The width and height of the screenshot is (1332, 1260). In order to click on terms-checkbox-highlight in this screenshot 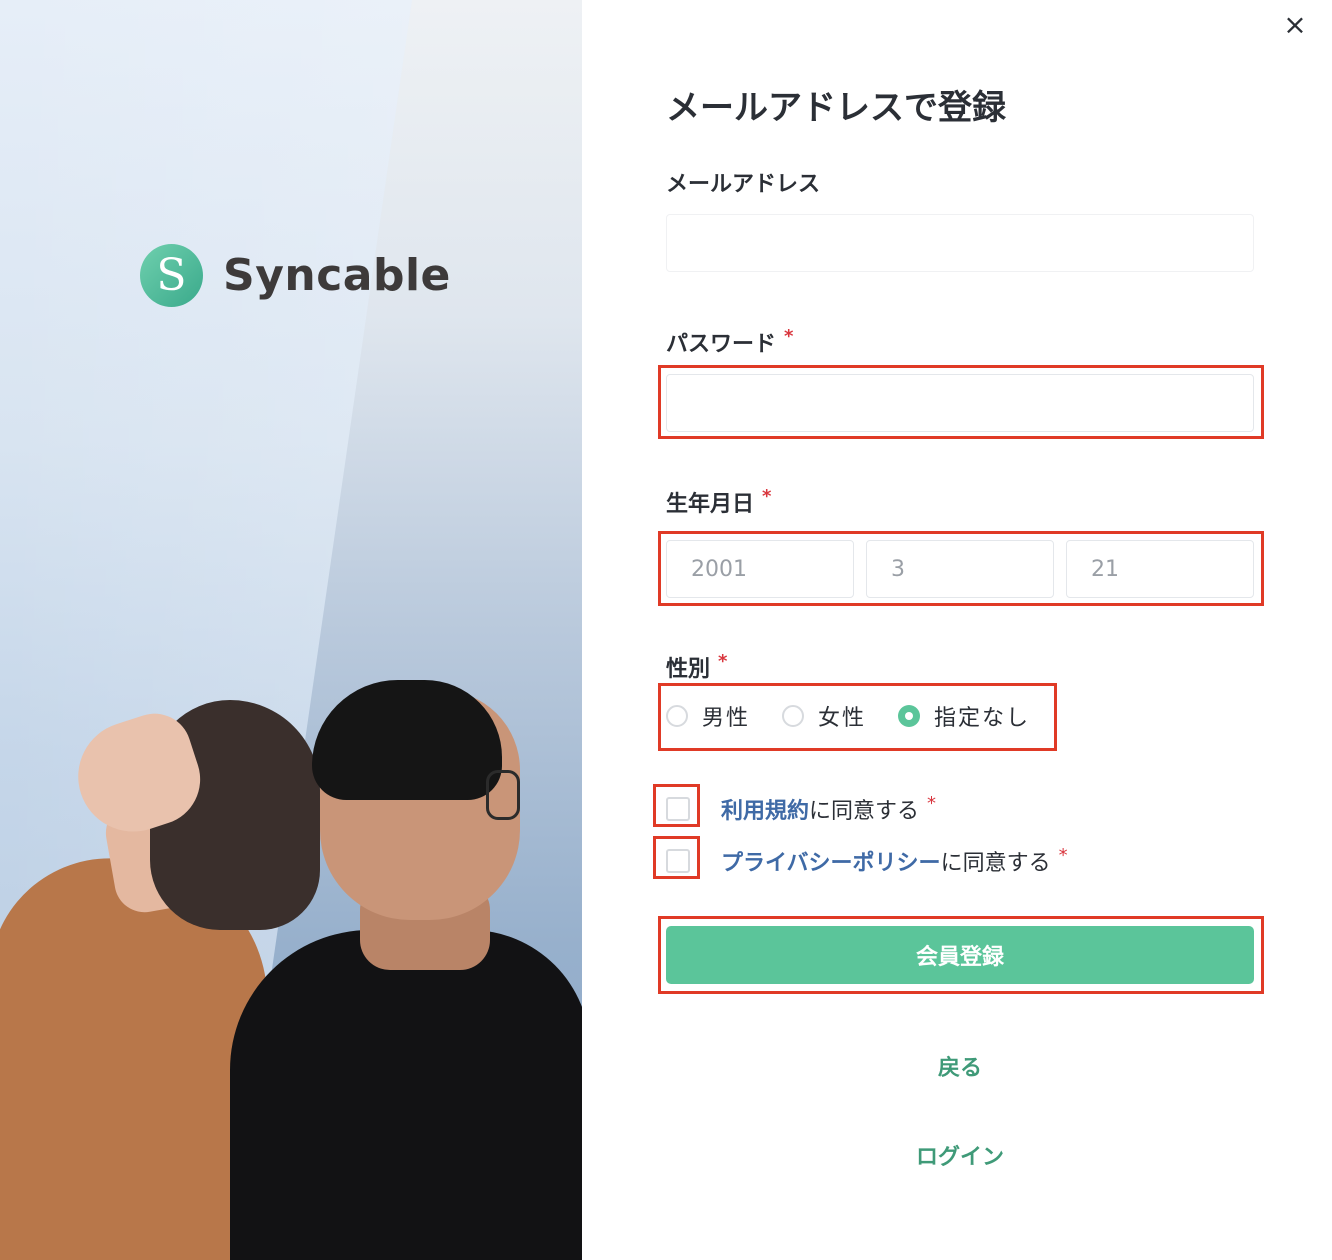, I will do `click(676, 805)`.